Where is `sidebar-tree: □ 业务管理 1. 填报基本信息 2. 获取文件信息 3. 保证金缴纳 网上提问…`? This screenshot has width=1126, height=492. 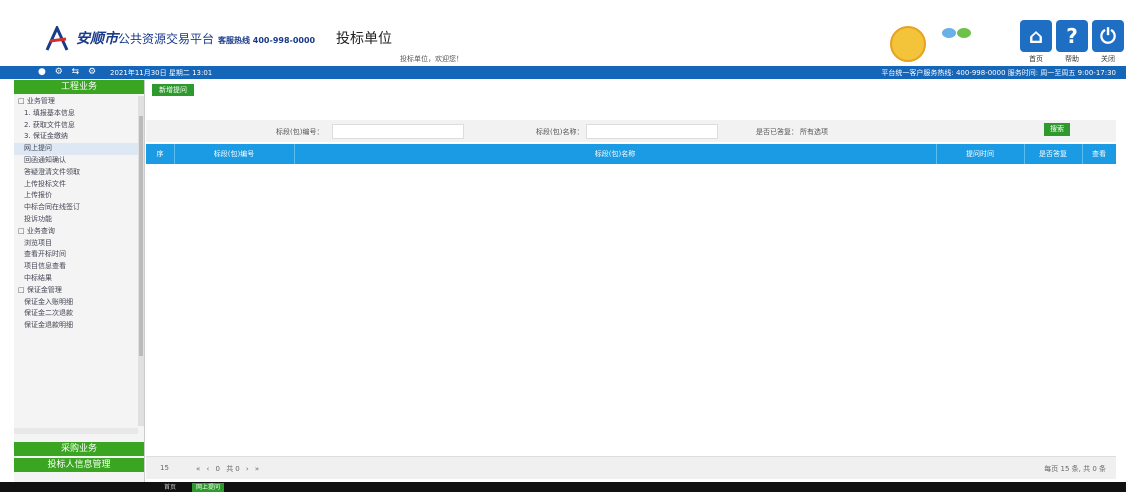 sidebar-tree: □ 业务管理 1. 填报基本信息 2. 获取文件信息 3. 保证金缴纳 网上提问… is located at coordinates (76, 261).